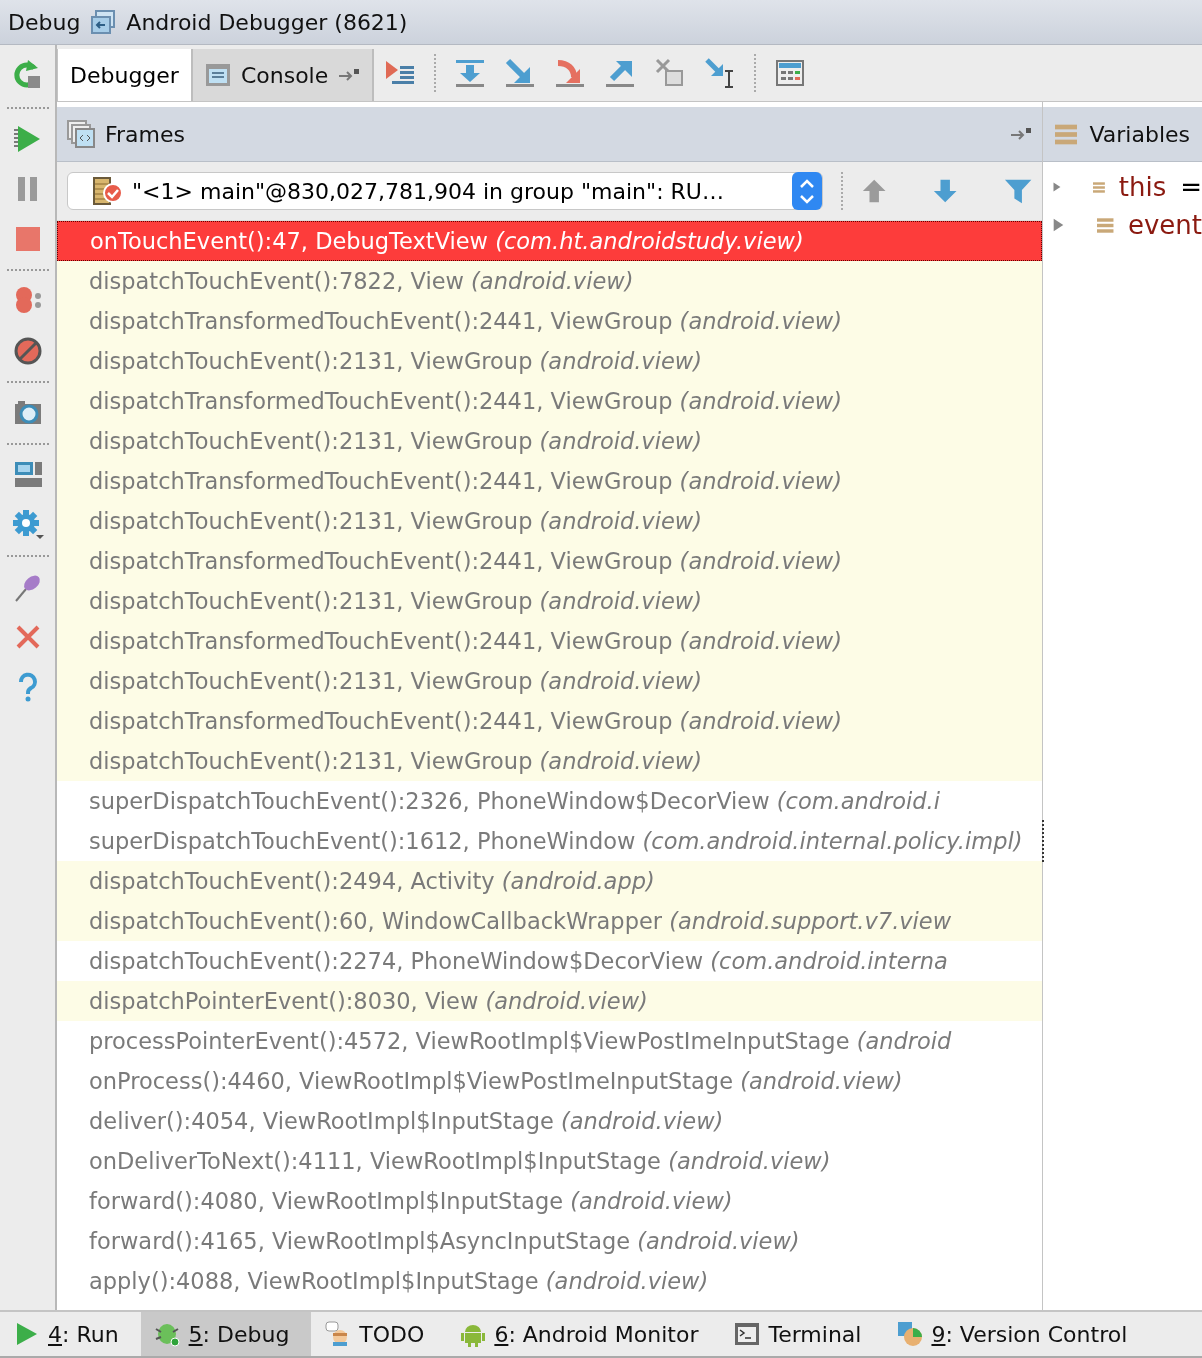  I want to click on calculator-icon, so click(790, 73).